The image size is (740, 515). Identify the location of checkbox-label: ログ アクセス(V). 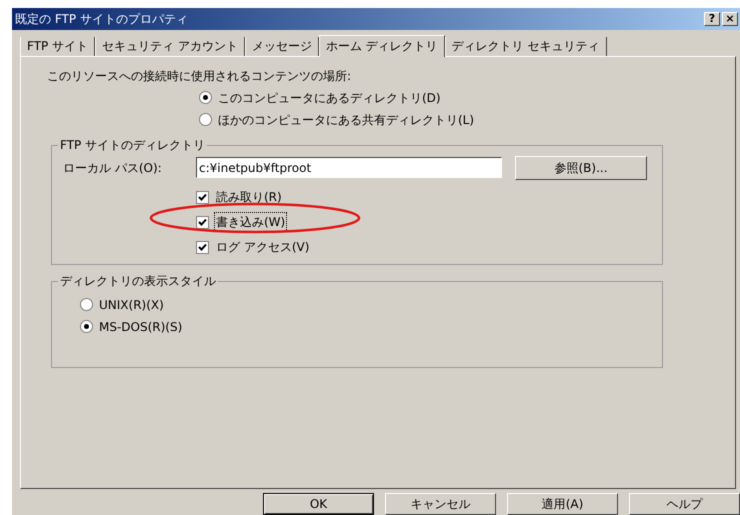
(262, 247).